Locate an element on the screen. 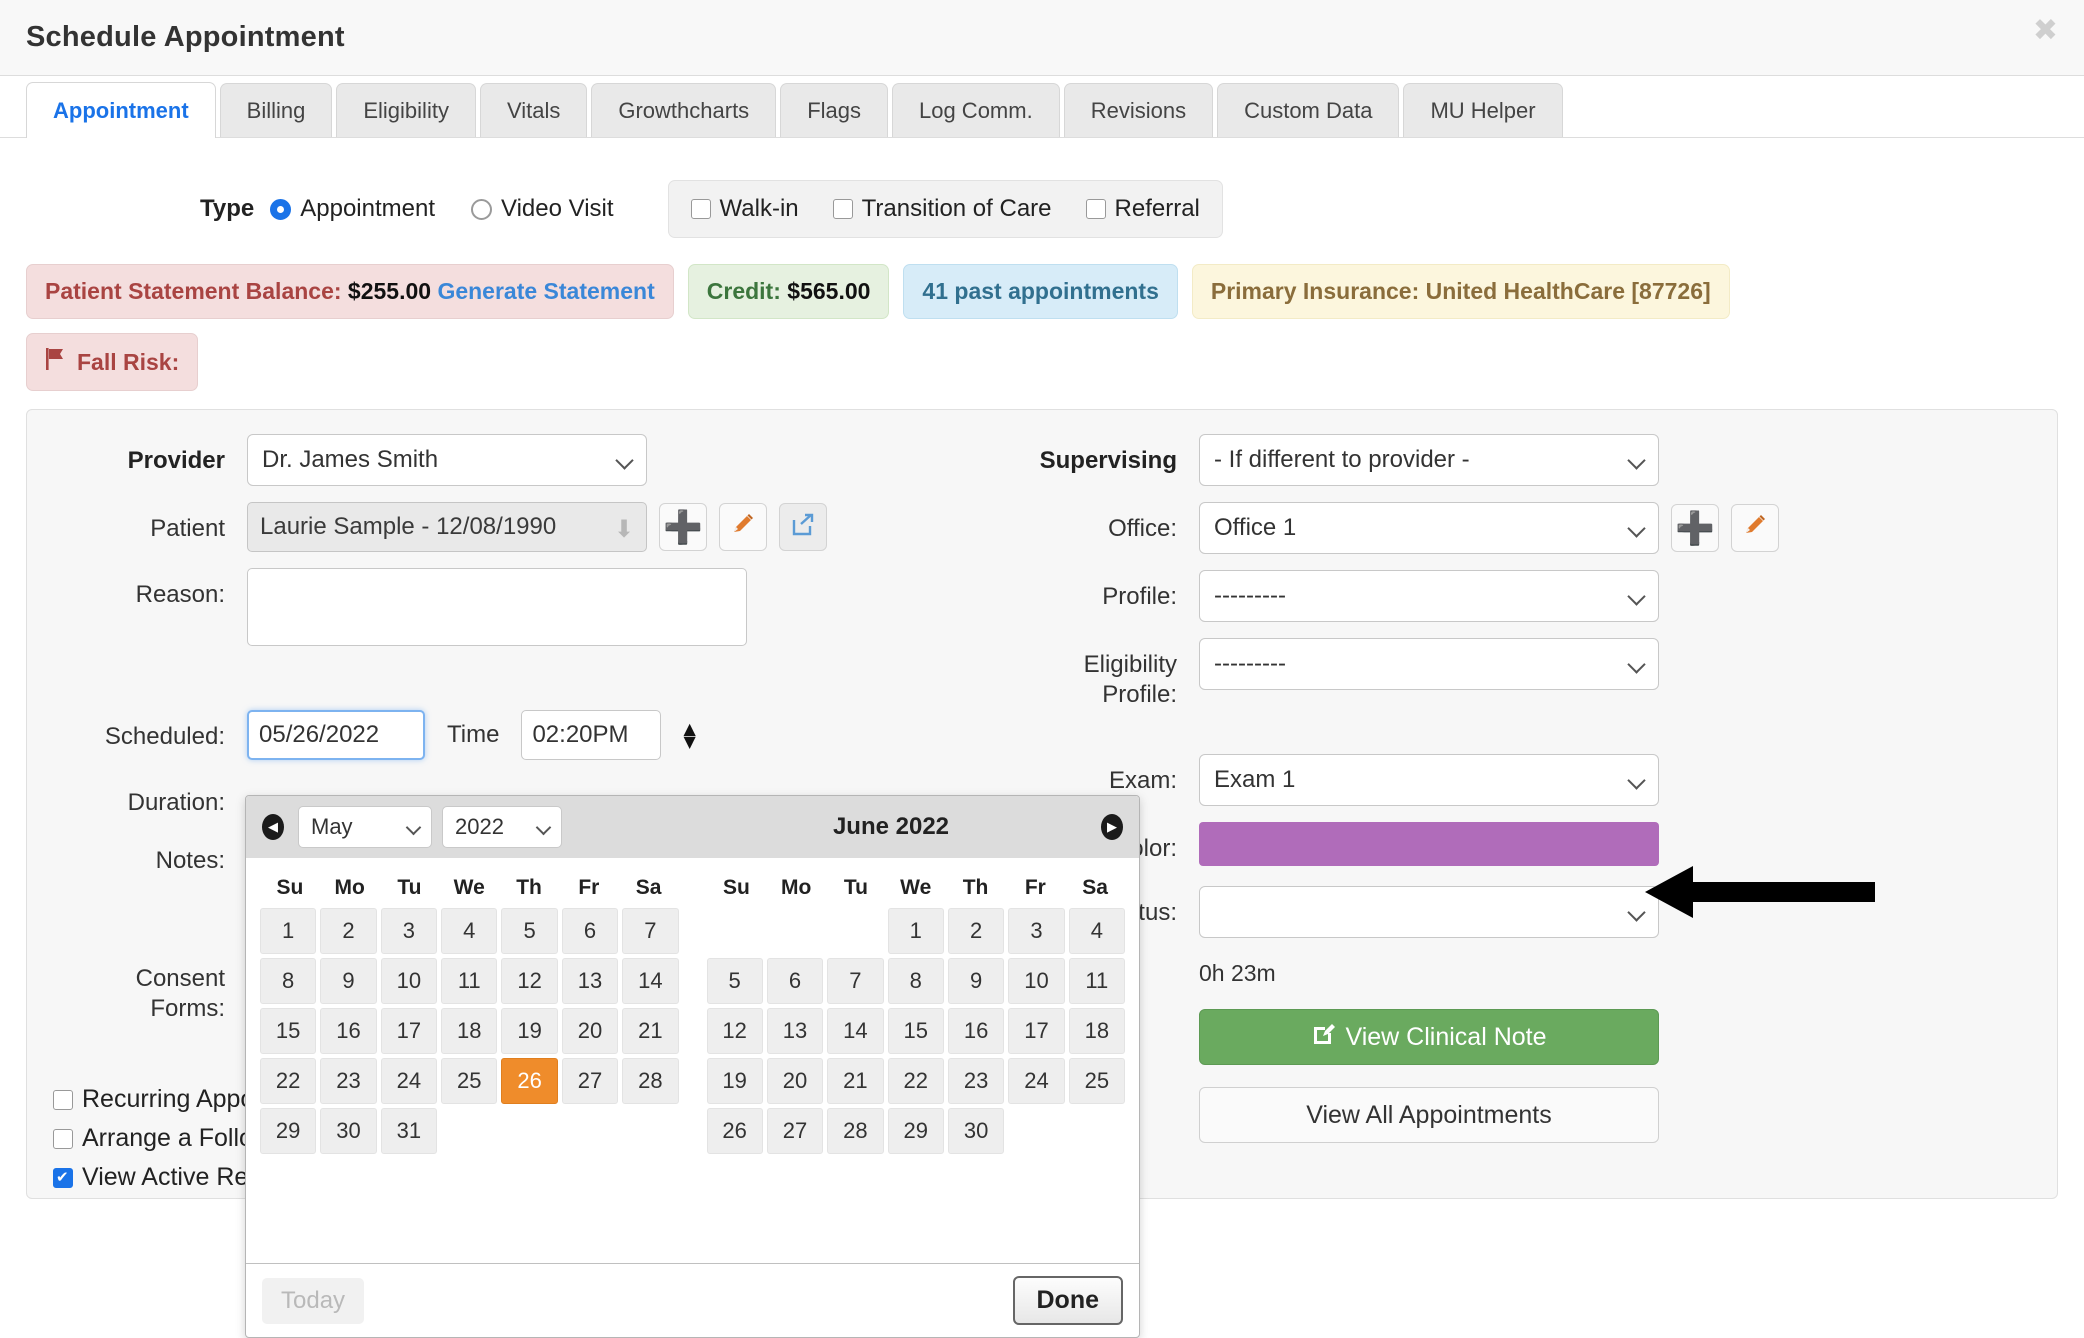 Image resolution: width=2084 pixels, height=1338 pixels. exam-dropdown: Exam 1 is located at coordinates (1429, 780).